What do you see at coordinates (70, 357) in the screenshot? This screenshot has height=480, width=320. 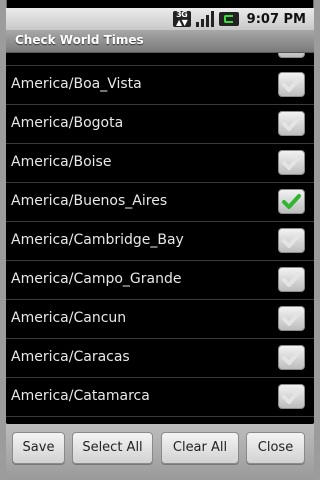 I see `list-item-label: America/Caracas` at bounding box center [70, 357].